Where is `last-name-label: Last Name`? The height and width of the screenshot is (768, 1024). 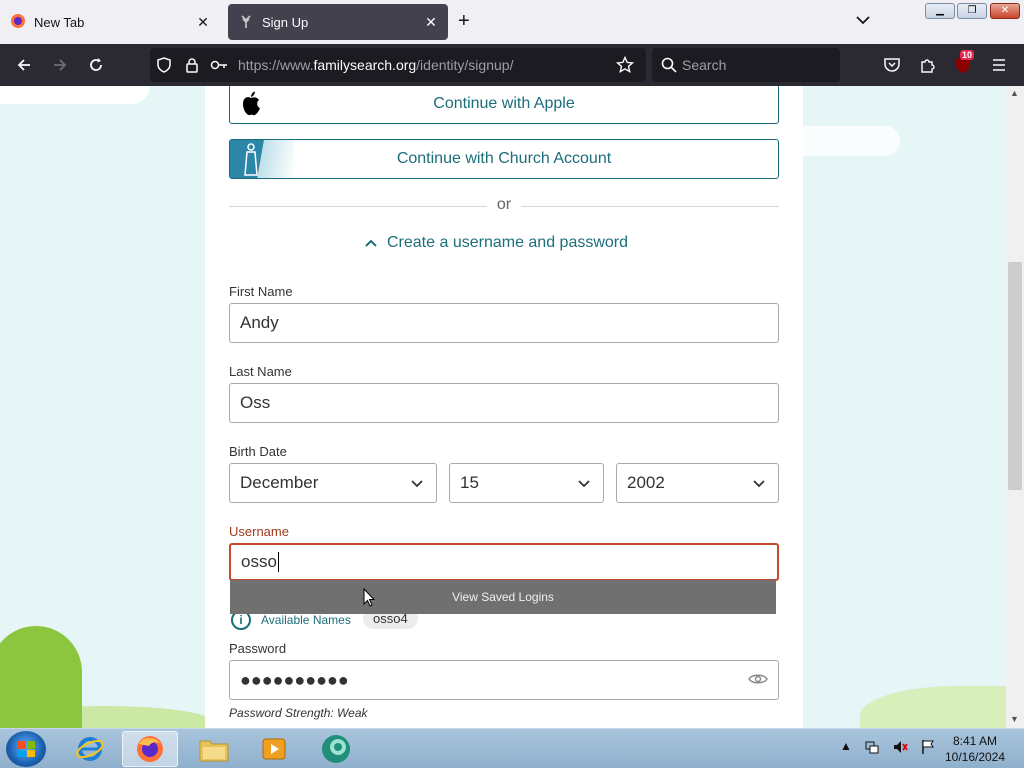 last-name-label: Last Name is located at coordinates (260, 371).